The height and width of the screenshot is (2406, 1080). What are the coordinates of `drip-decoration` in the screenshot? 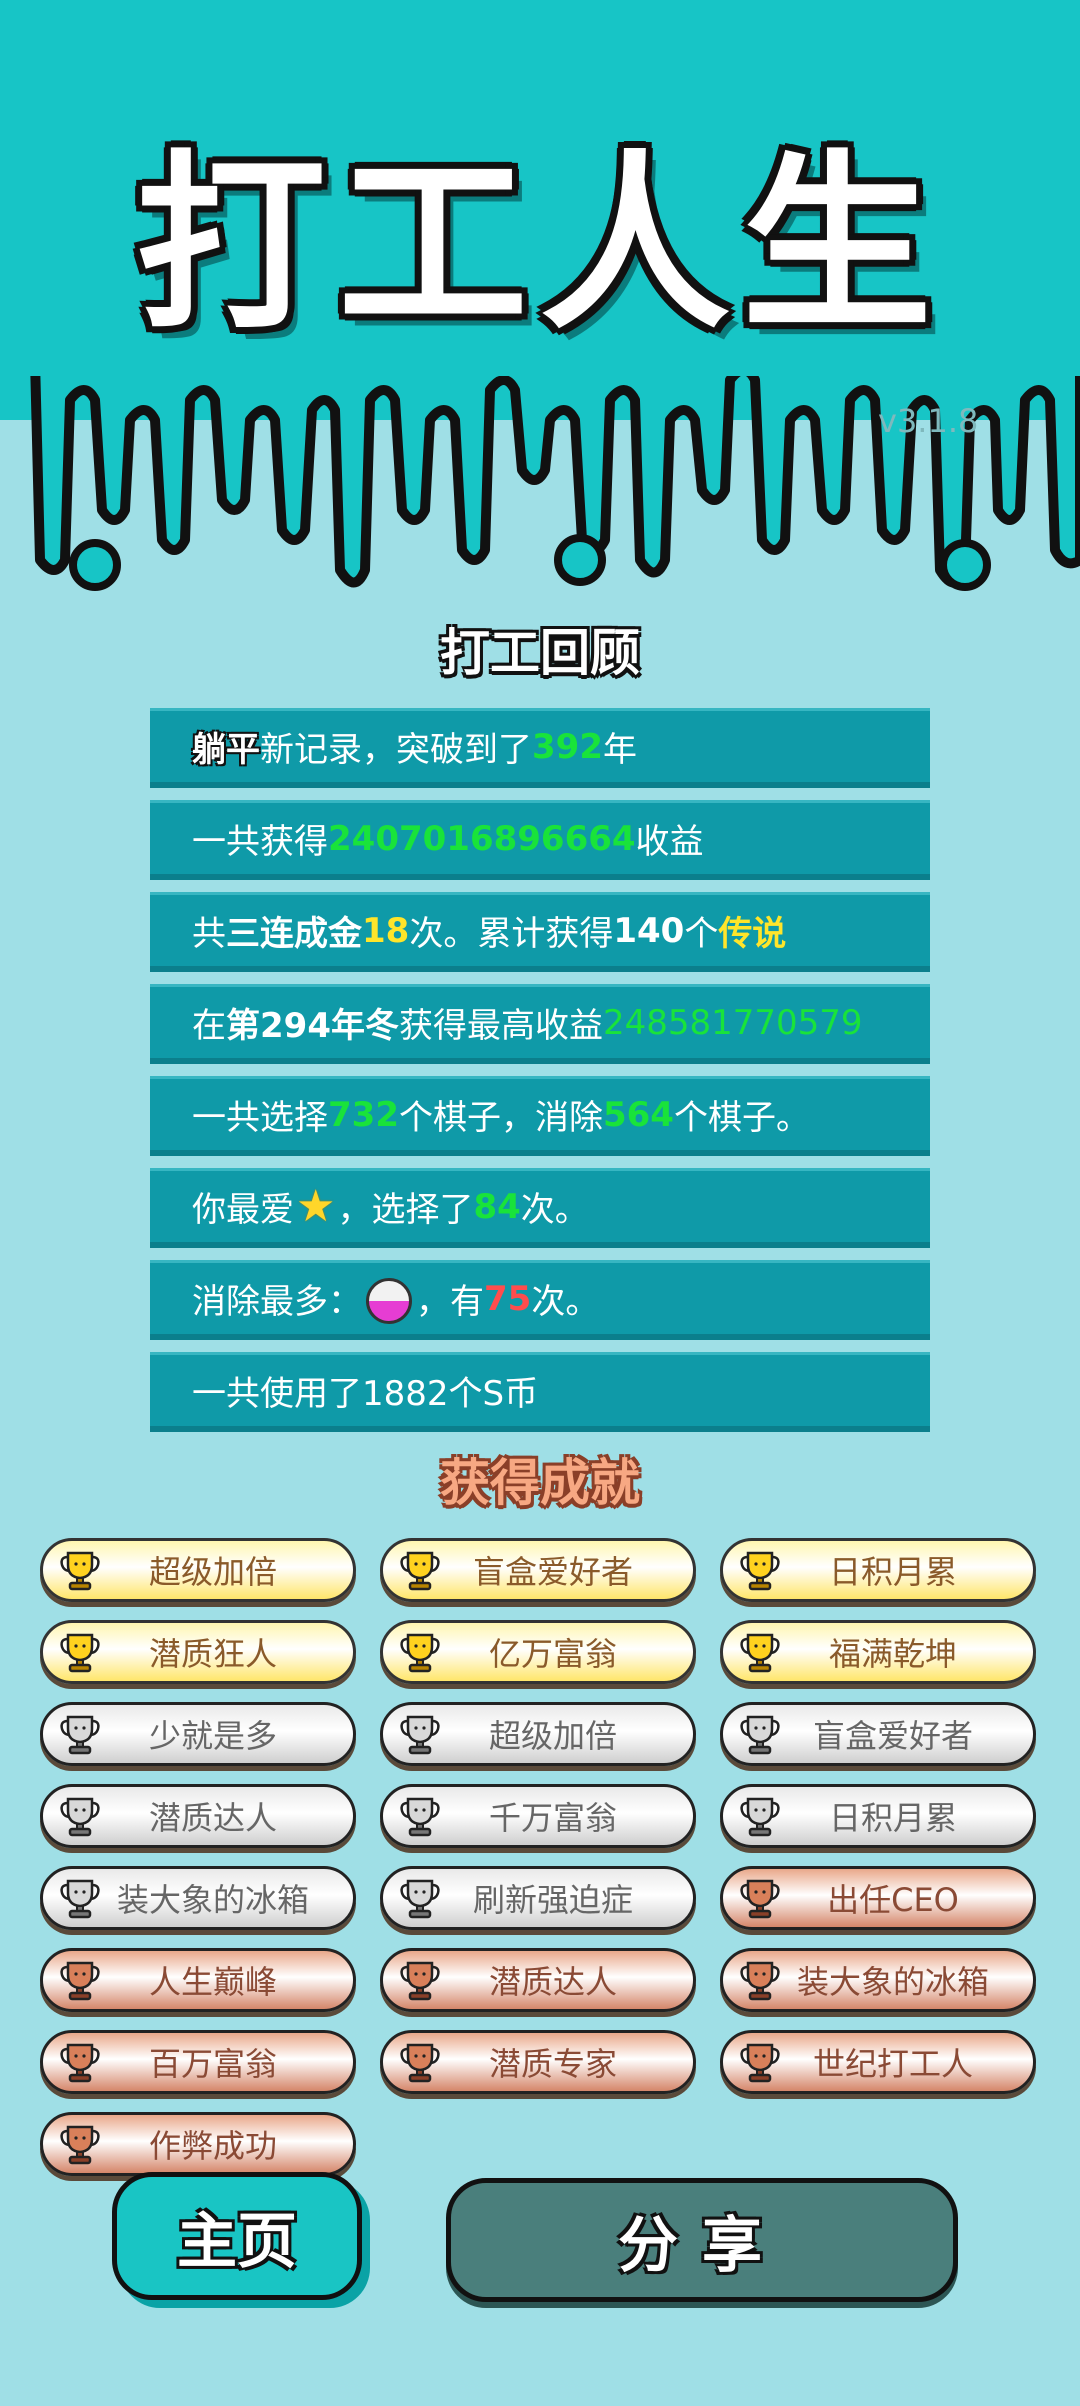 It's located at (540, 475).